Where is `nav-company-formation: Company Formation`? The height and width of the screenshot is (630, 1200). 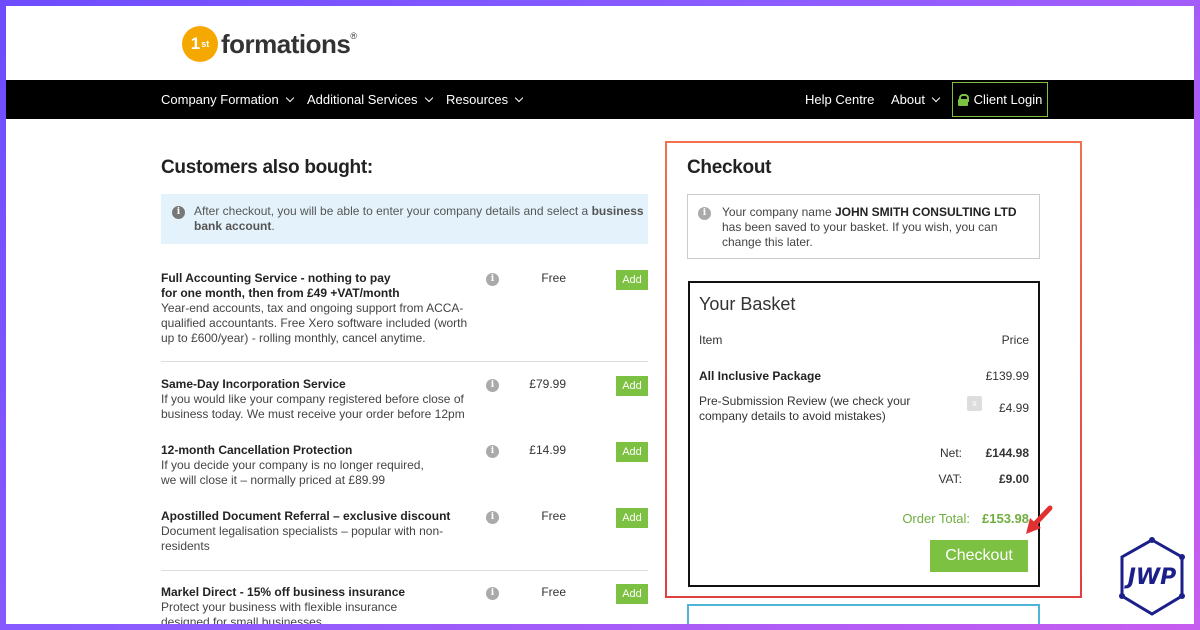
nav-company-formation: Company Formation is located at coordinates (228, 99).